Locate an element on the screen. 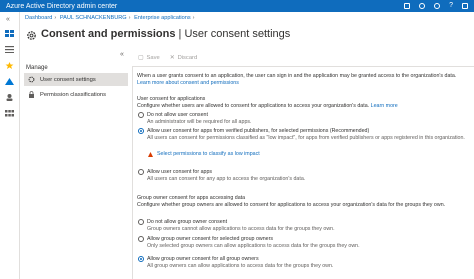  portal-icon is located at coordinates (407, 6).